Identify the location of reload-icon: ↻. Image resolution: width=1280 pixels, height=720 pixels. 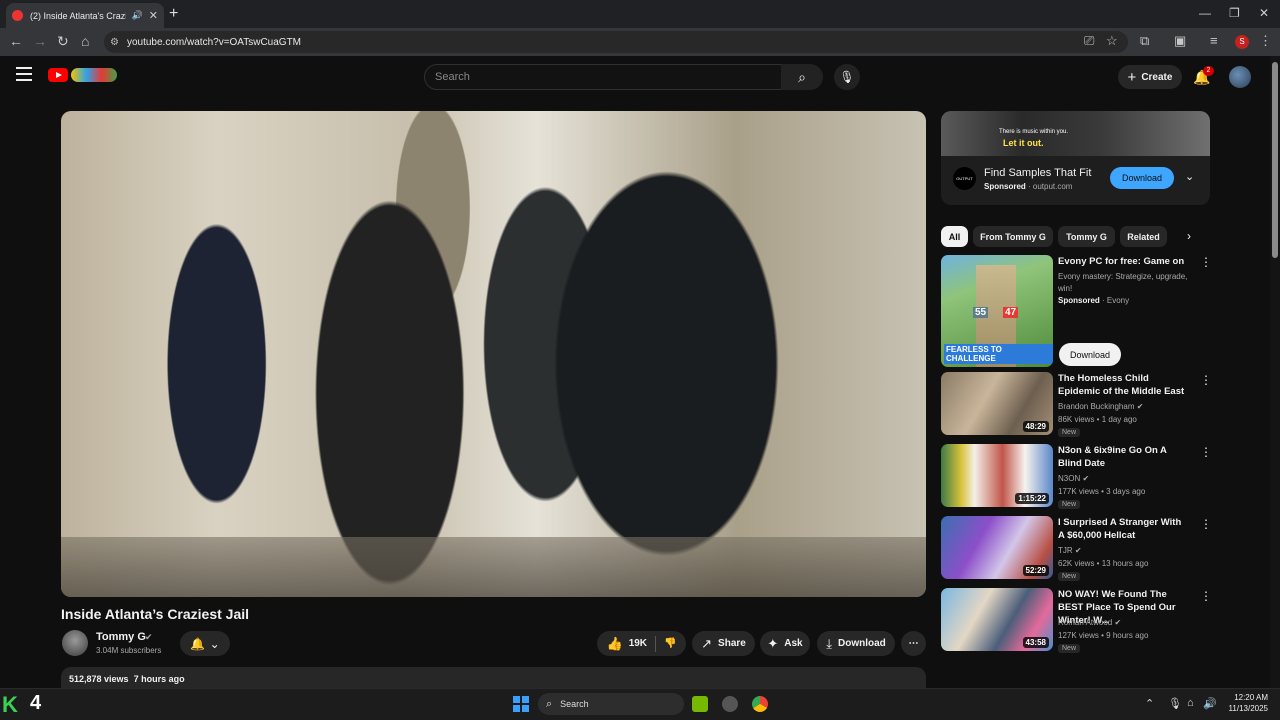
(63, 41).